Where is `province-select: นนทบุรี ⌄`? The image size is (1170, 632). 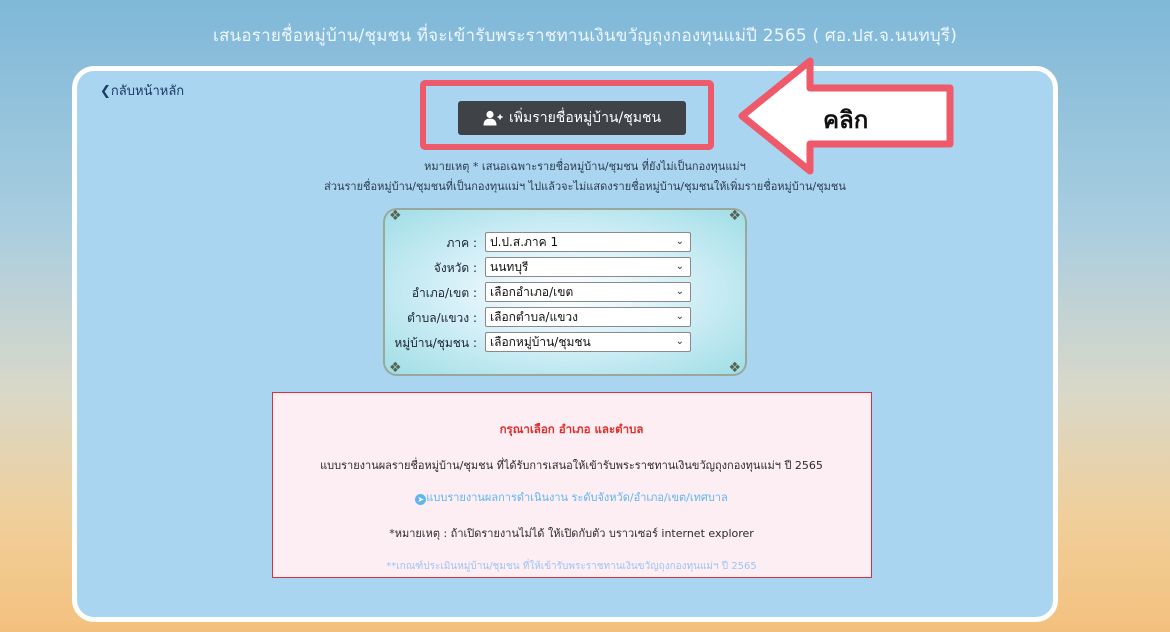
province-select: นนทบุรี ⌄ is located at coordinates (588, 267).